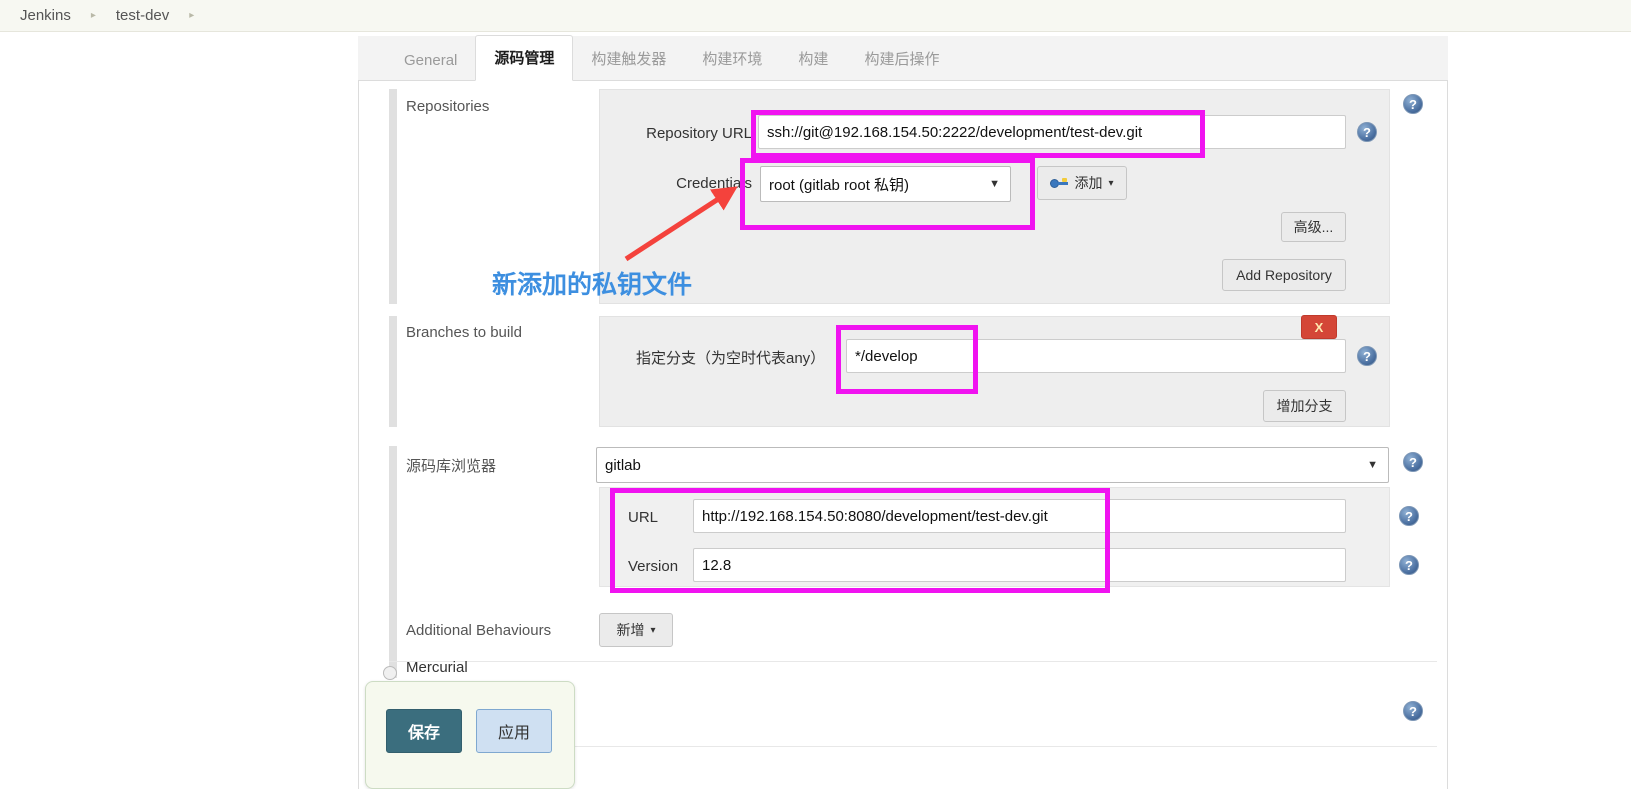 The height and width of the screenshot is (789, 1631). Describe the element at coordinates (470, 735) in the screenshot. I see `save-apply-bar: 保存 应用` at that location.